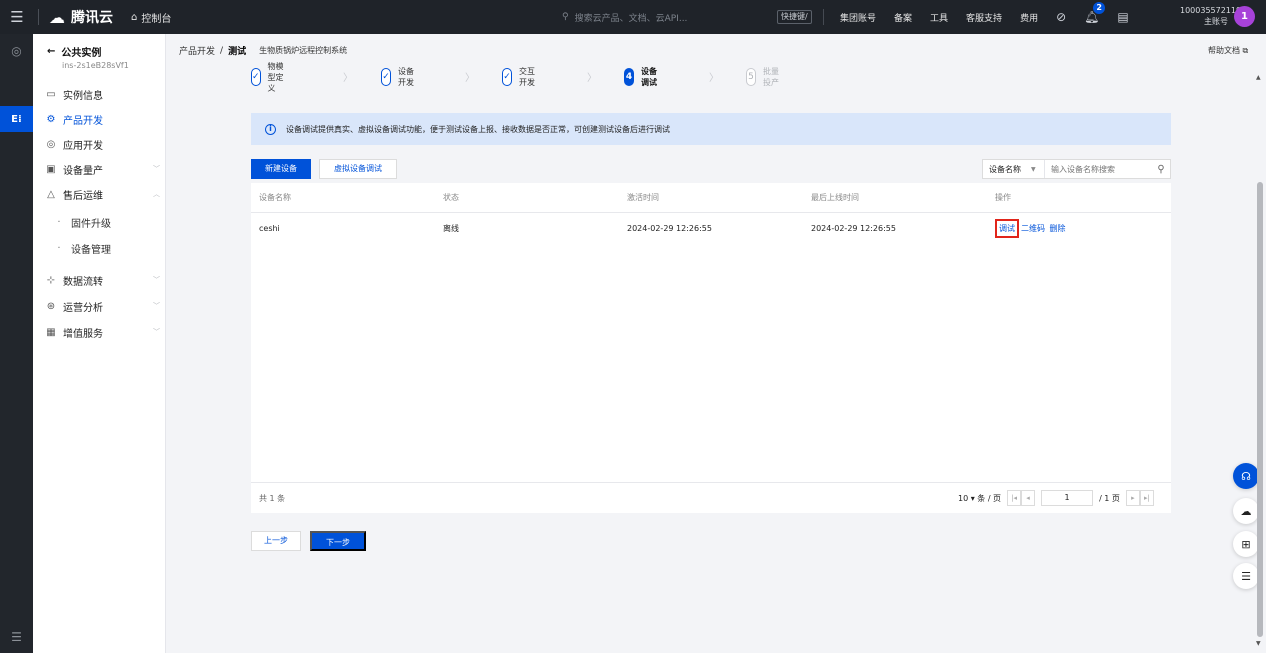 The image size is (1266, 653). What do you see at coordinates (527, 198) in the screenshot?
I see `col-header-status: 状态` at bounding box center [527, 198].